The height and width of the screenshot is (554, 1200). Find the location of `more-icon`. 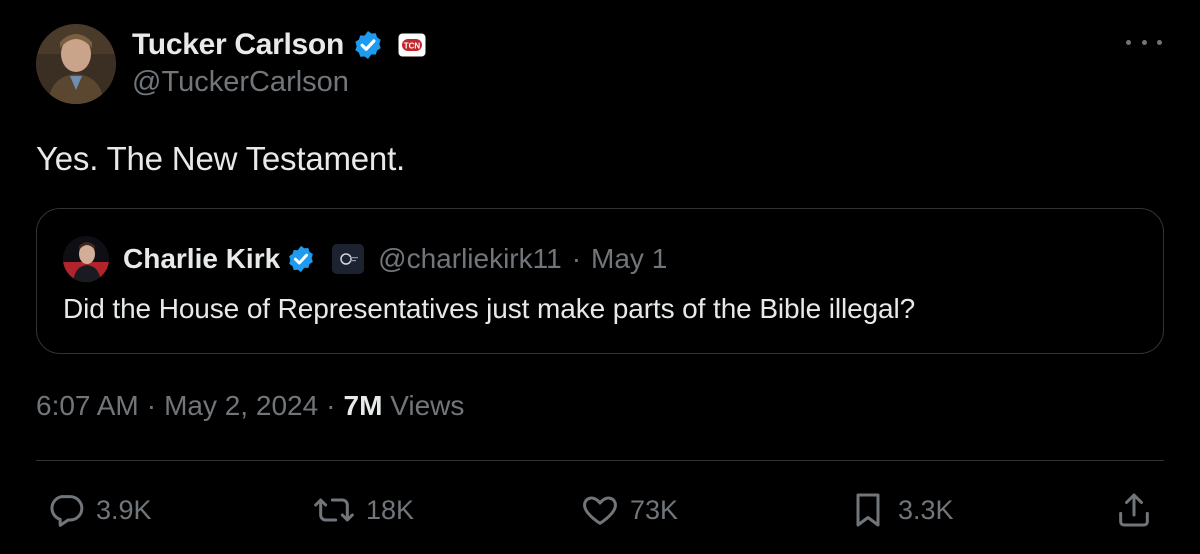

more-icon is located at coordinates (1144, 42).